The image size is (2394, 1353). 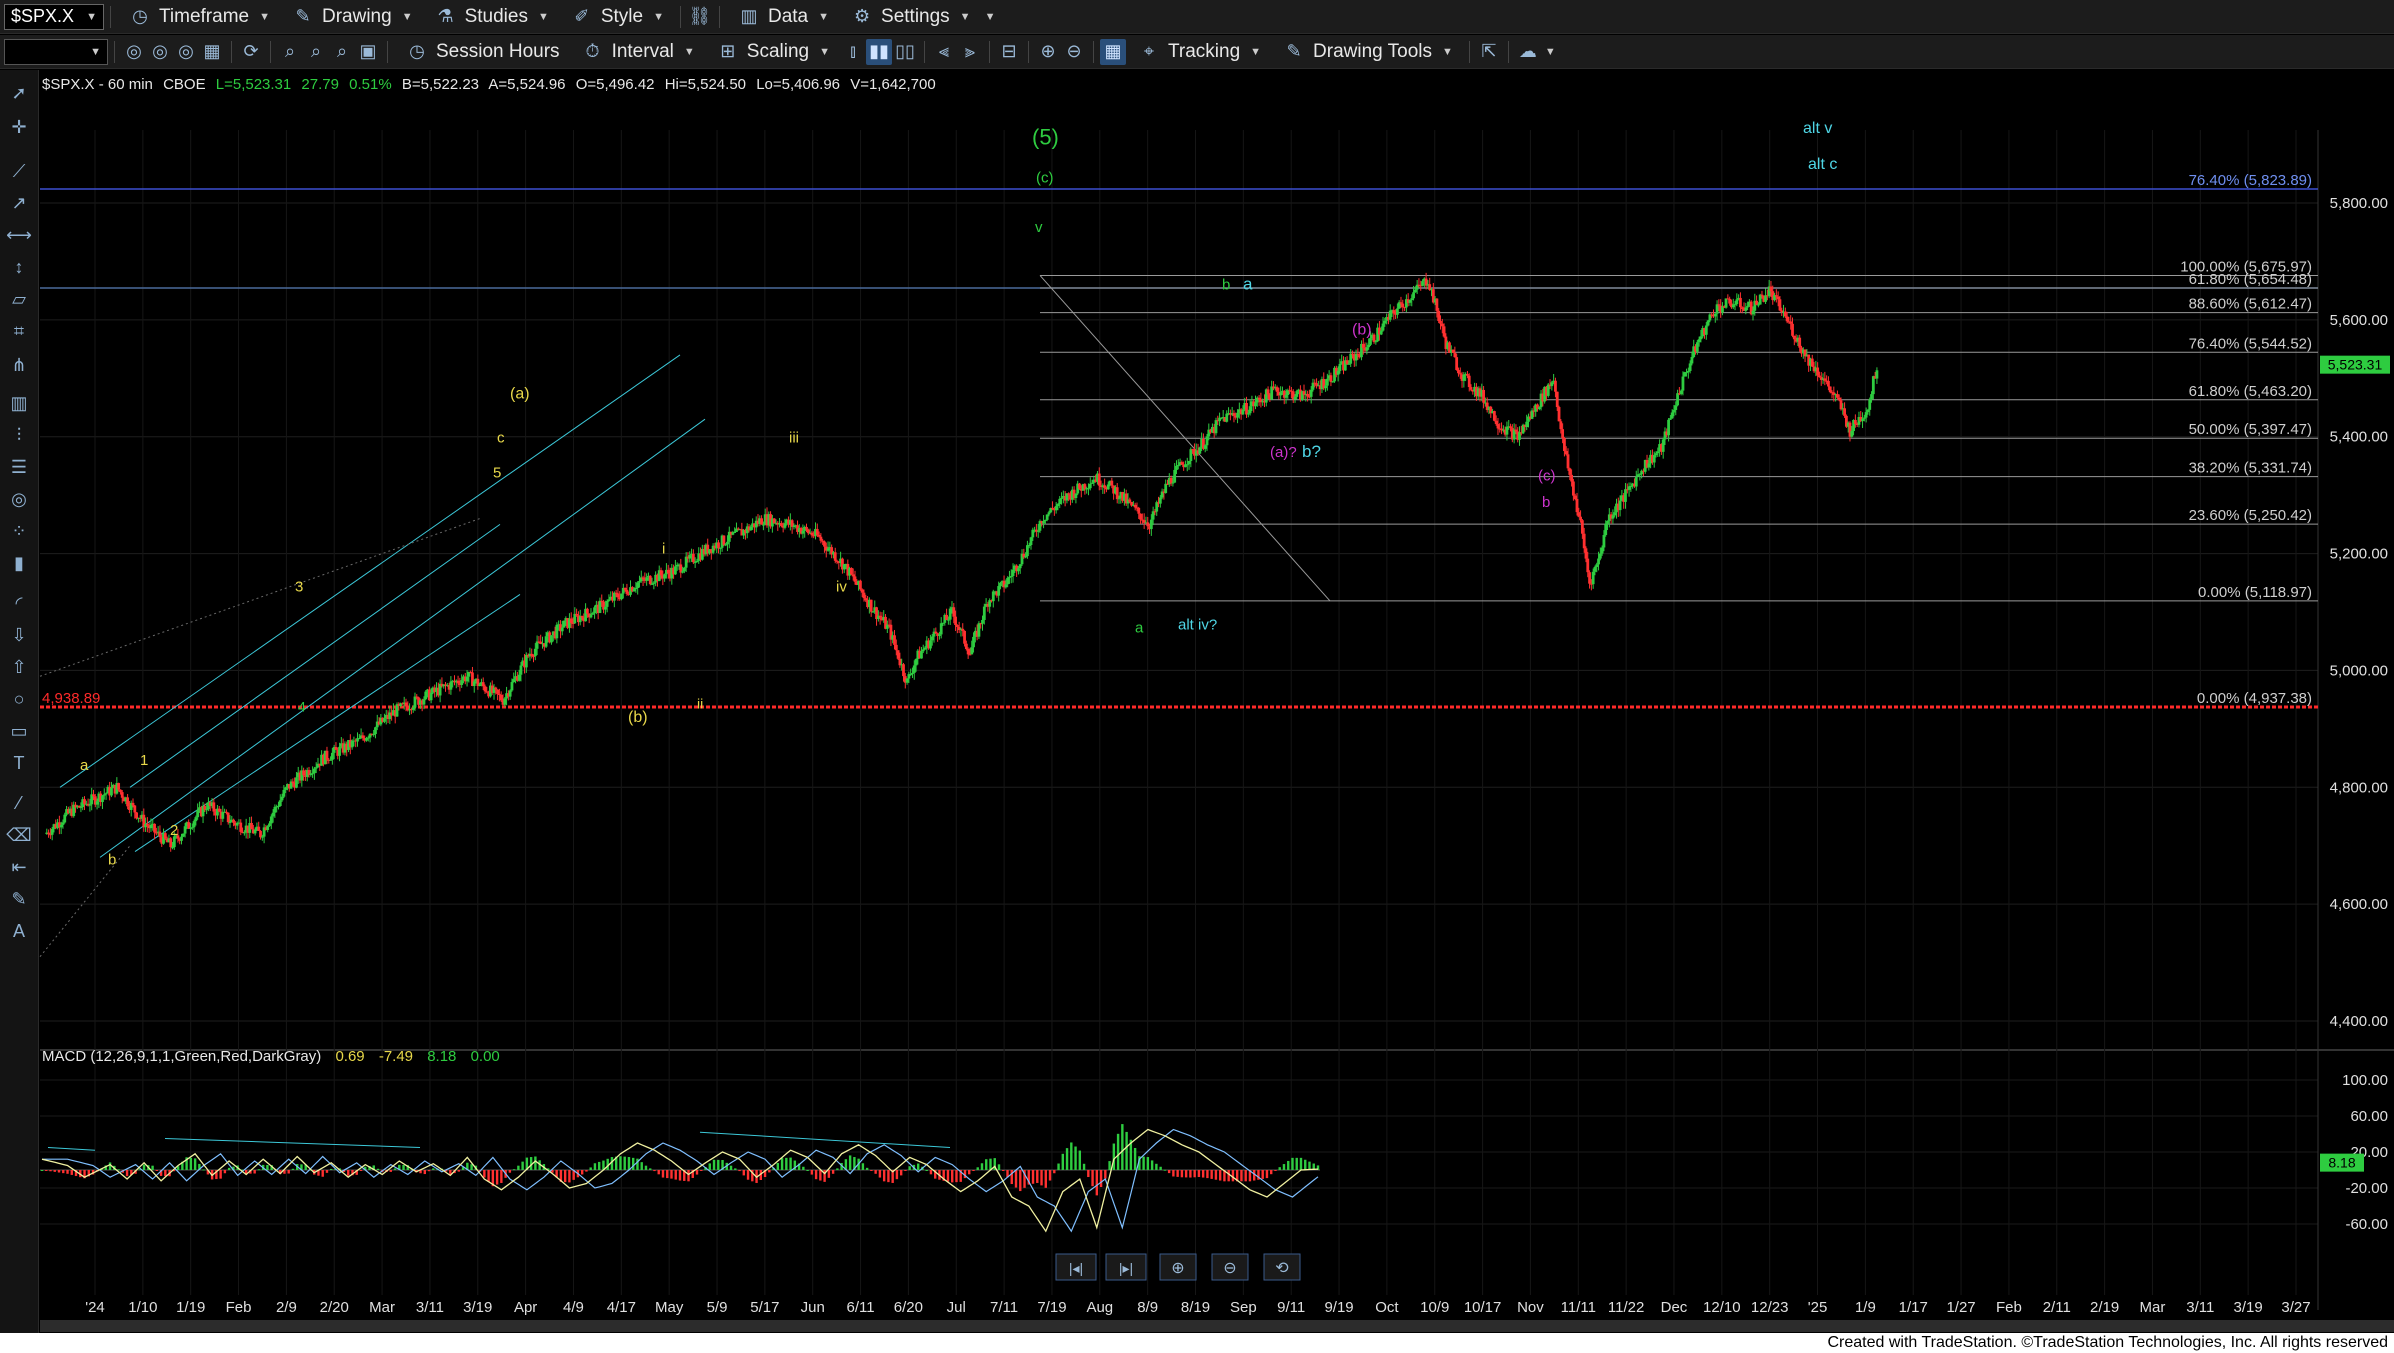 I want to click on expand-icon: ⫸, so click(x=970, y=52).